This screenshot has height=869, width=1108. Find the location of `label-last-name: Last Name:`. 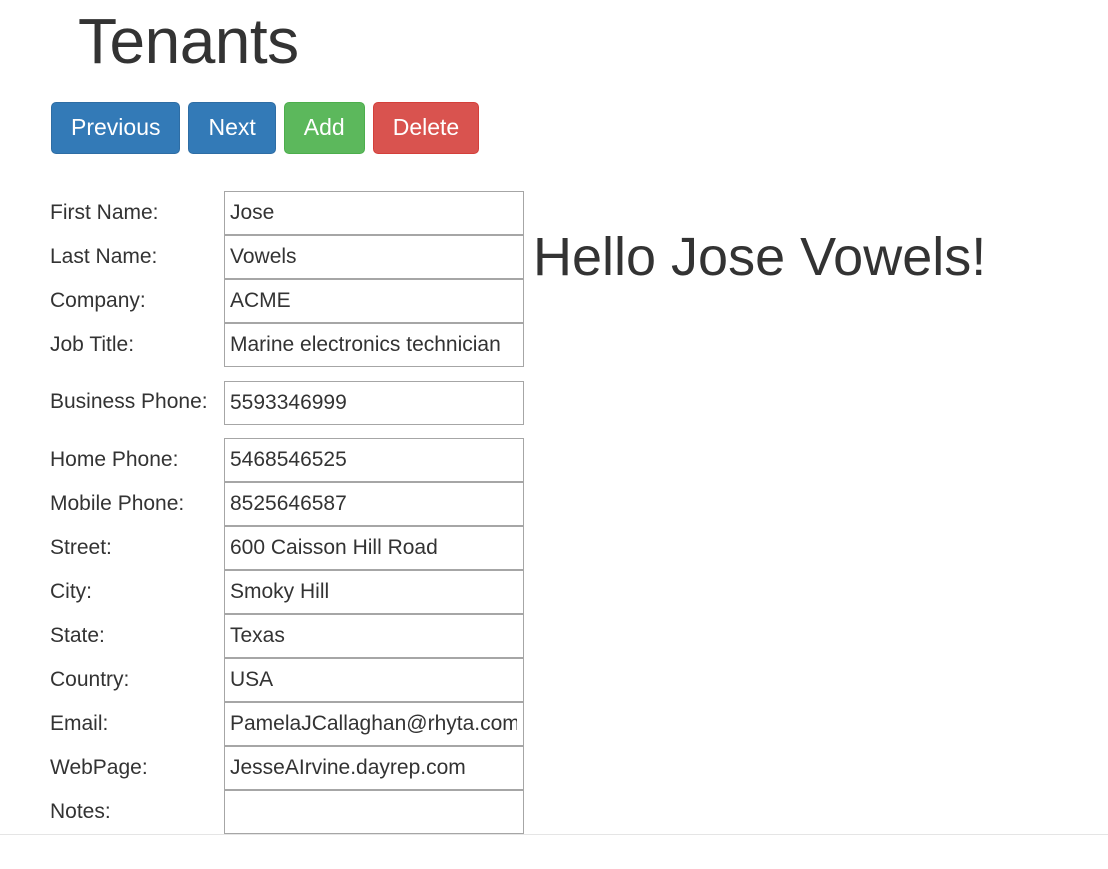

label-last-name: Last Name: is located at coordinates (104, 256).